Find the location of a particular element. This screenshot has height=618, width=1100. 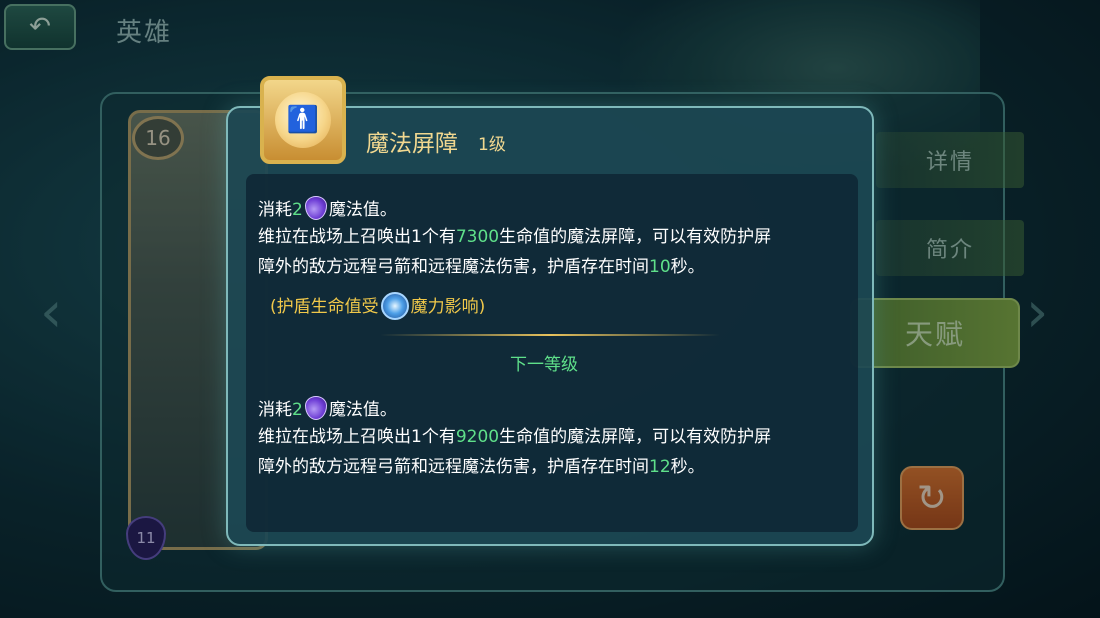

section-divider is located at coordinates (550, 335).